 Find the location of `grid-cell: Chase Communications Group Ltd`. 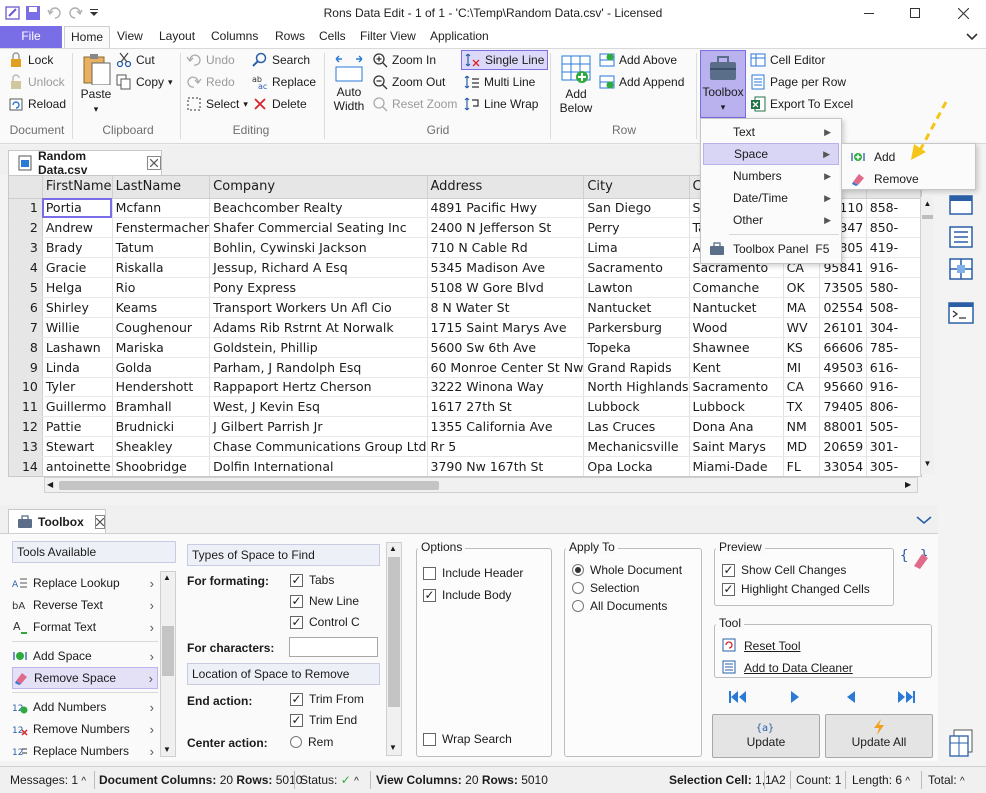

grid-cell: Chase Communications Group Ltd is located at coordinates (318, 447).